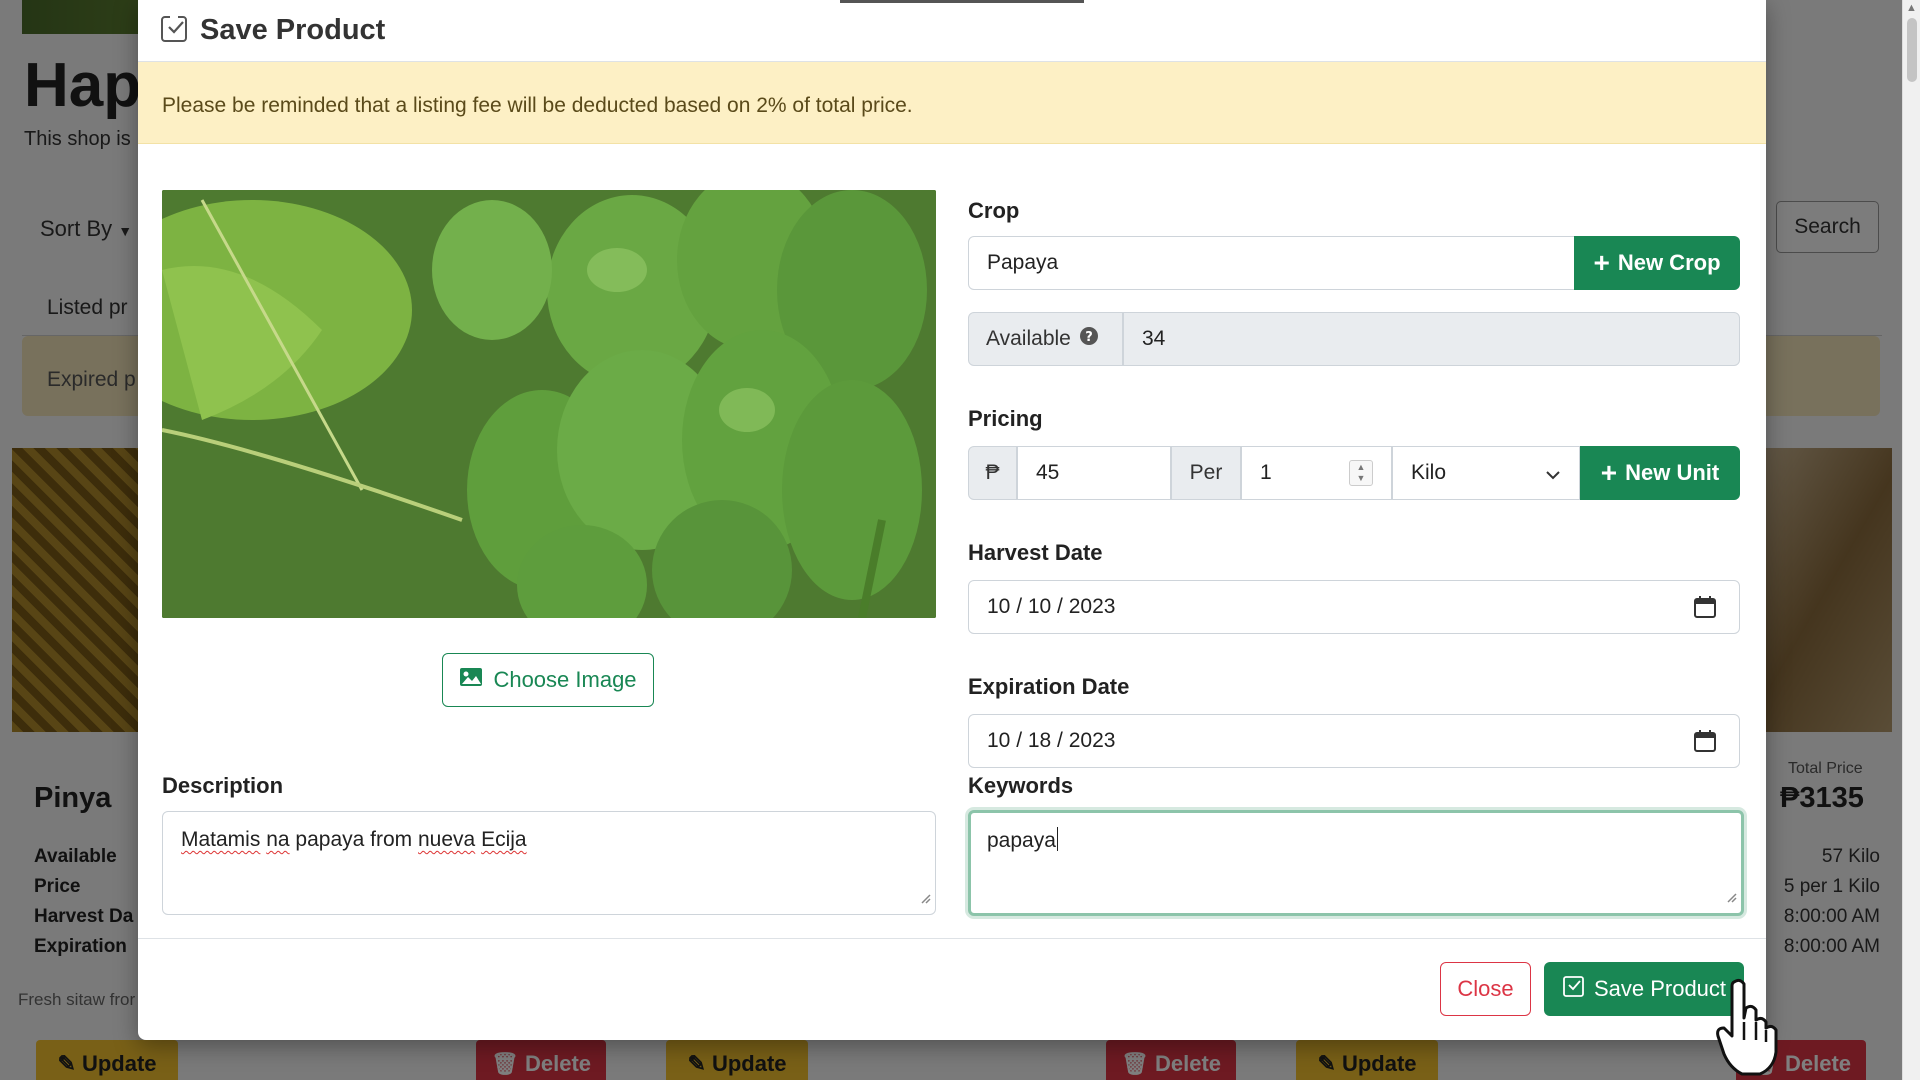 Image resolution: width=1920 pixels, height=1080 pixels. I want to click on hand-cursor-icon, so click(1749, 1029).